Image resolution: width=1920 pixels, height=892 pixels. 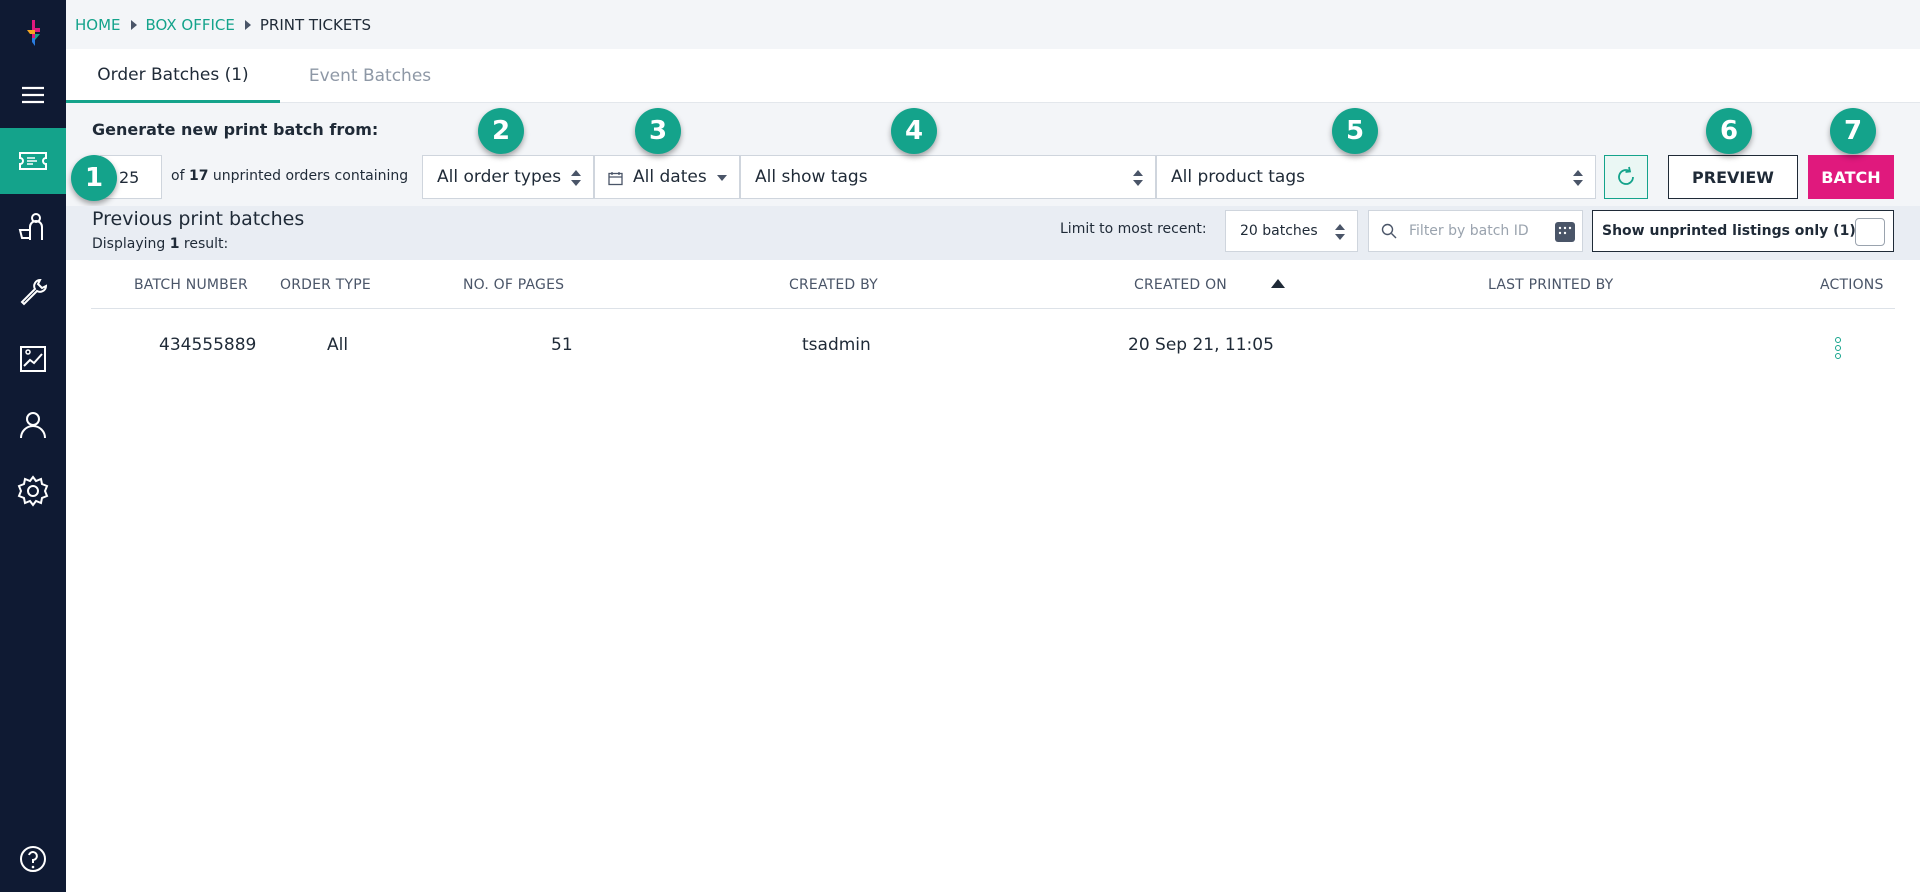 I want to click on settings-icon, so click(x=33, y=491).